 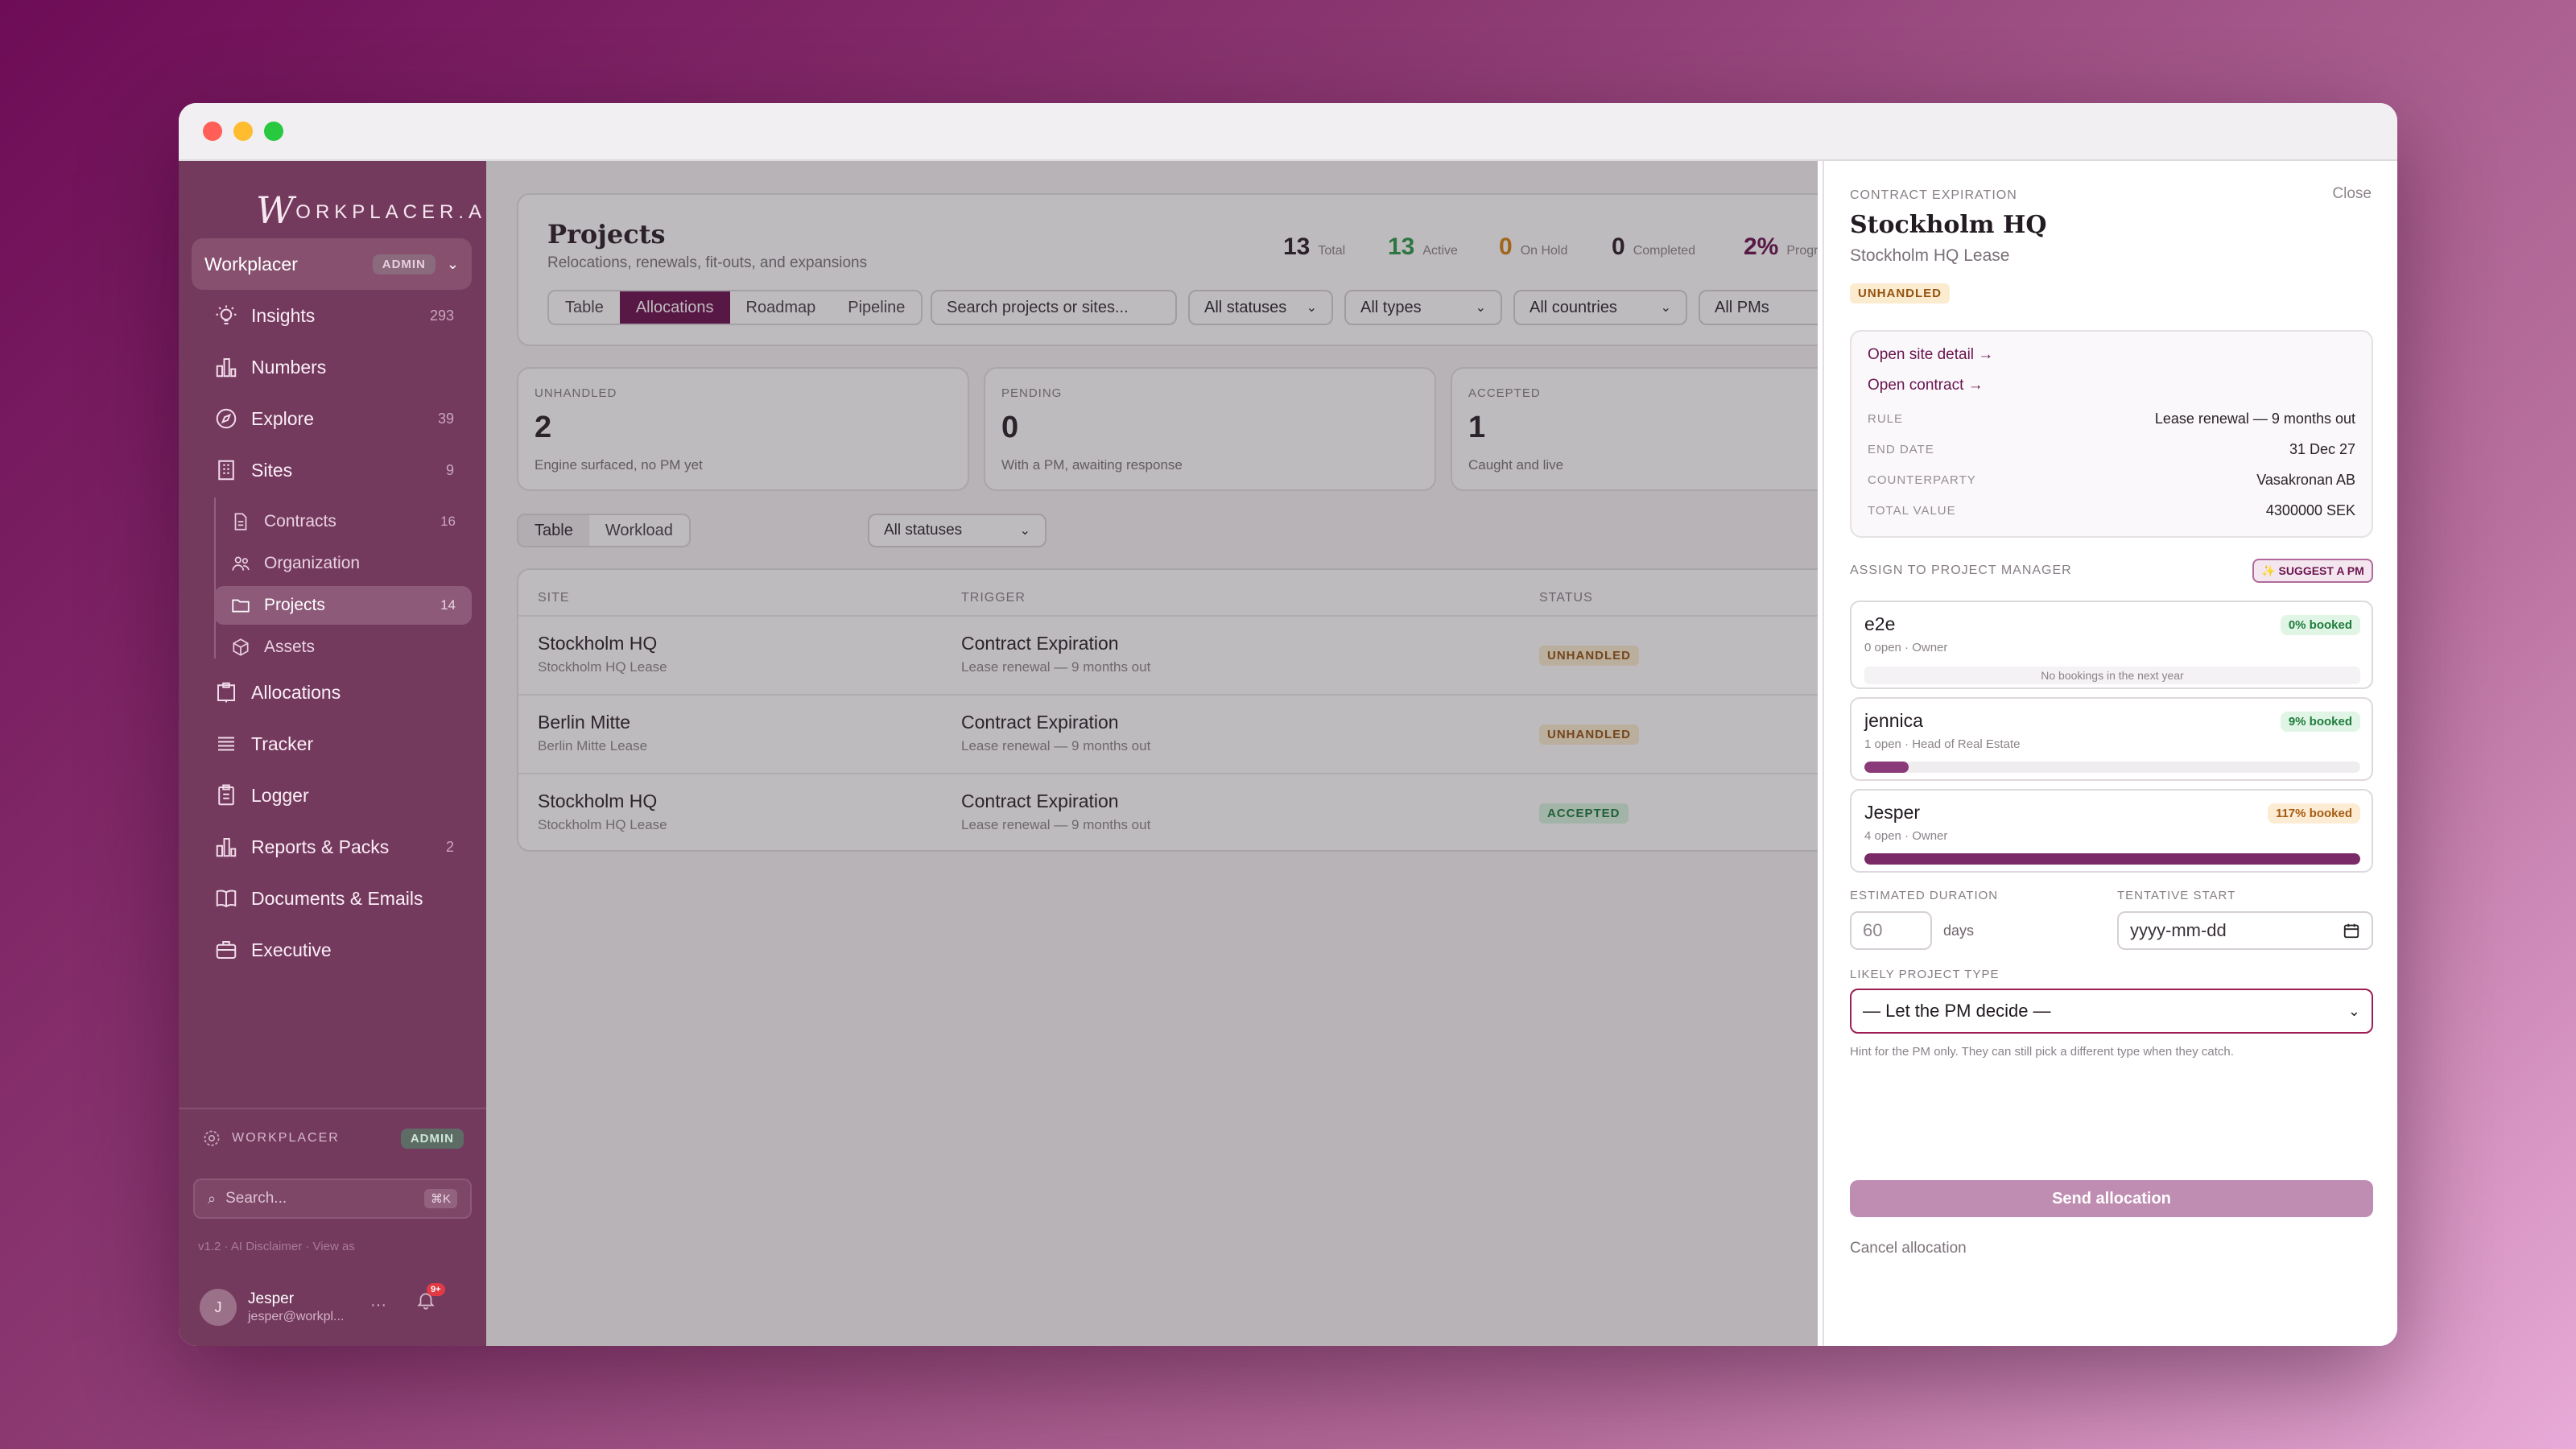 I want to click on booked-badge: 0% booked, so click(x=2320, y=625).